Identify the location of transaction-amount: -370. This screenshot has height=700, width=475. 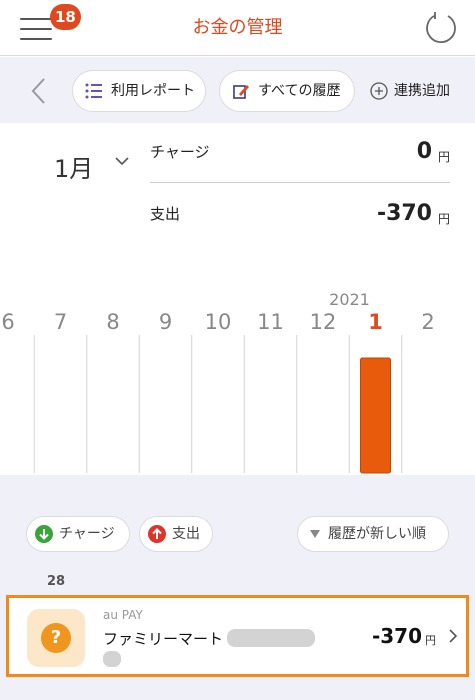
(396, 636).